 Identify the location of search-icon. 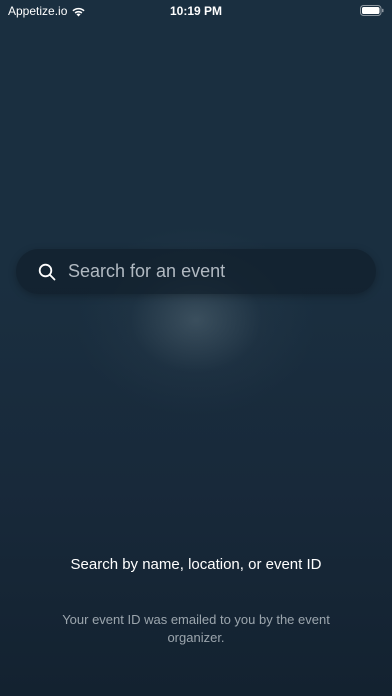
(47, 271).